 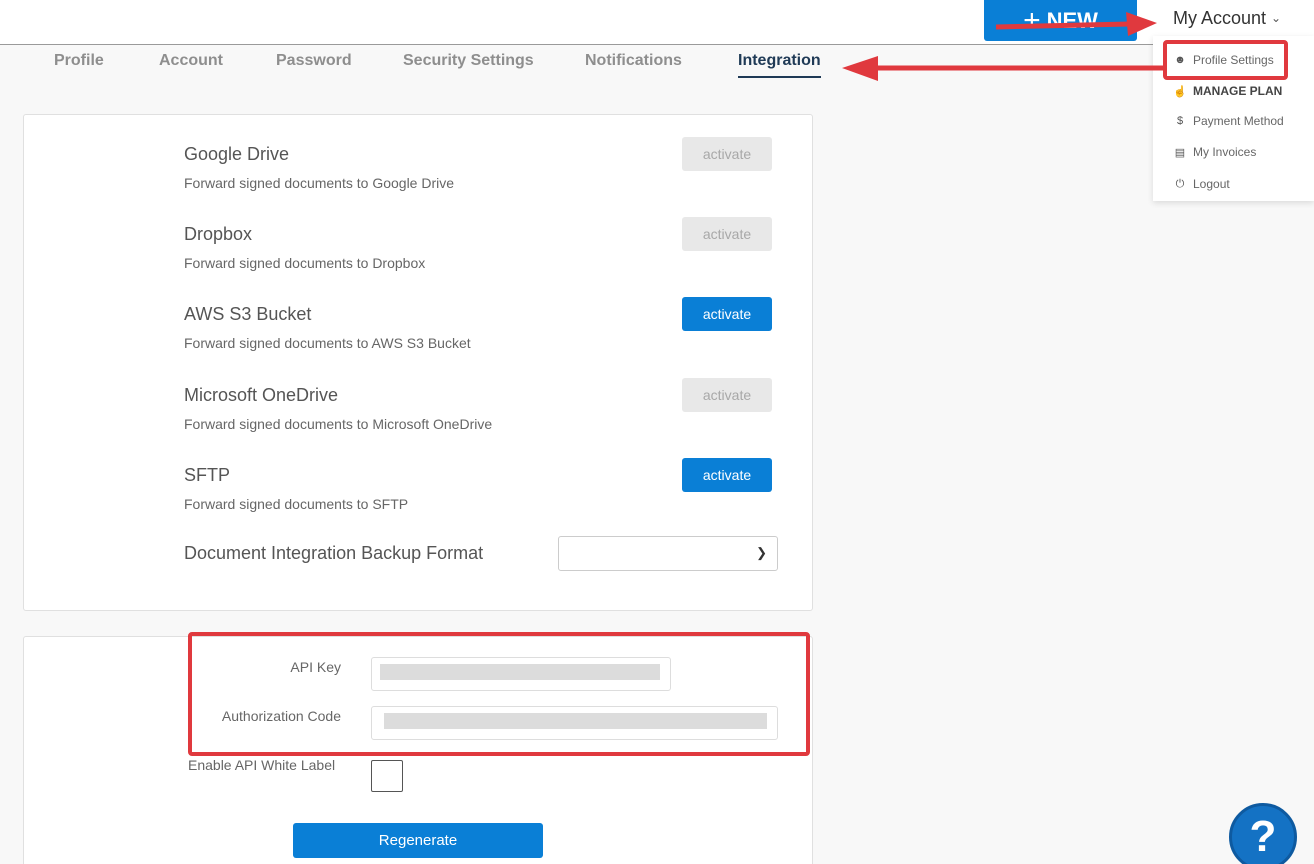 What do you see at coordinates (207, 475) in the screenshot?
I see `integration-title: SFTP` at bounding box center [207, 475].